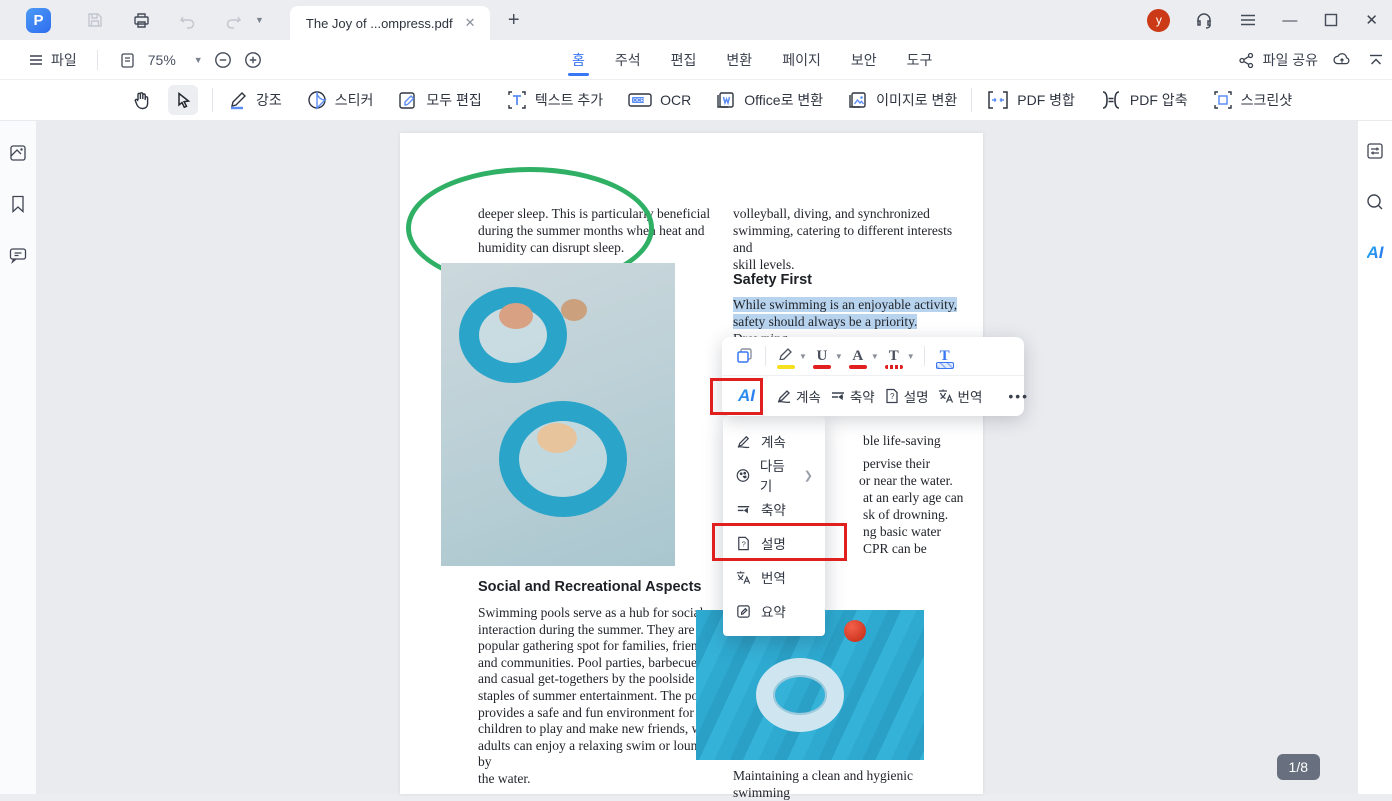 The image size is (1392, 801). What do you see at coordinates (639, 101) in the screenshot?
I see `svg-text: OCR` at bounding box center [639, 101].